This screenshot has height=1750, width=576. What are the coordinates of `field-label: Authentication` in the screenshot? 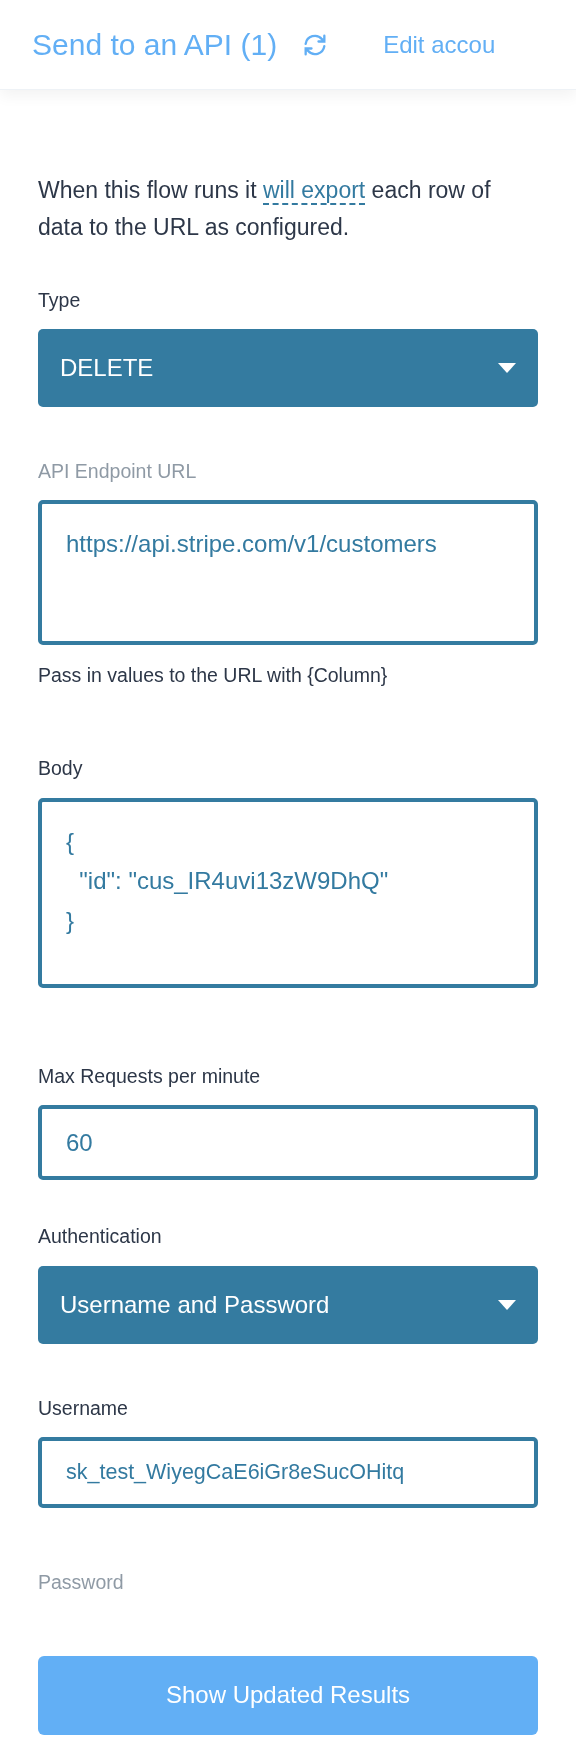 It's located at (100, 1237).